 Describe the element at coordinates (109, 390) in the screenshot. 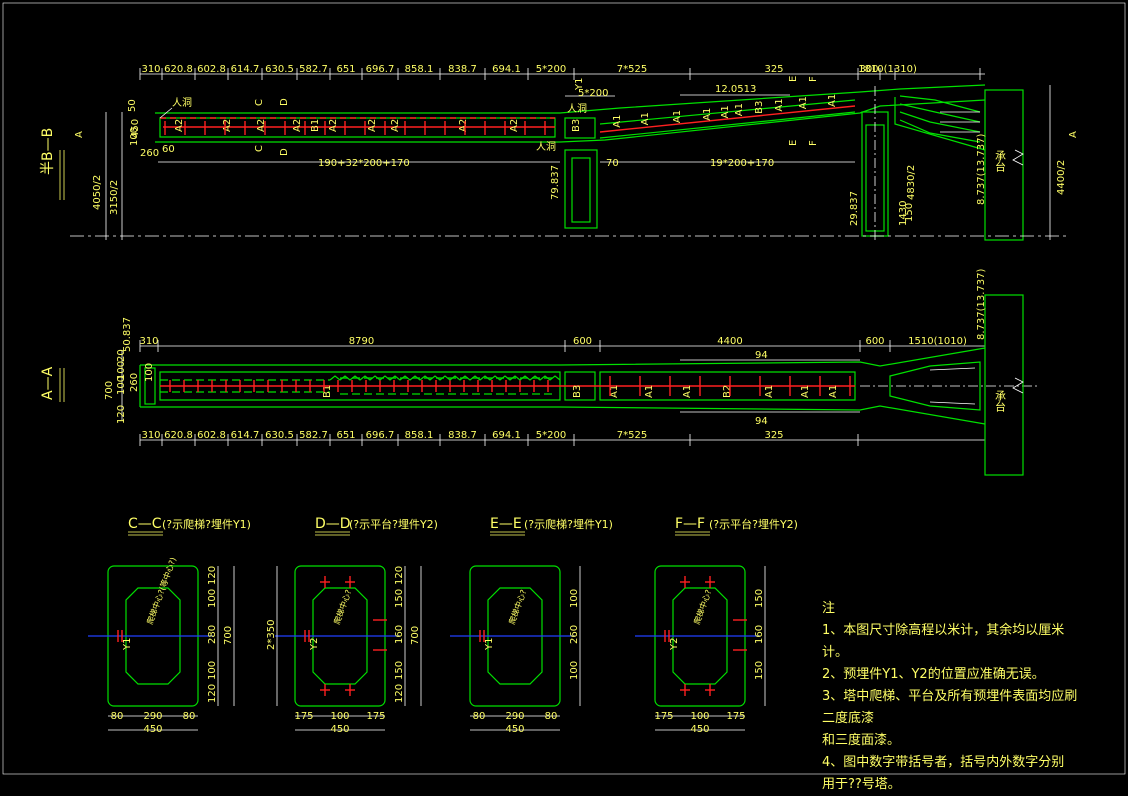

I see `plan-left-8: 700` at that location.